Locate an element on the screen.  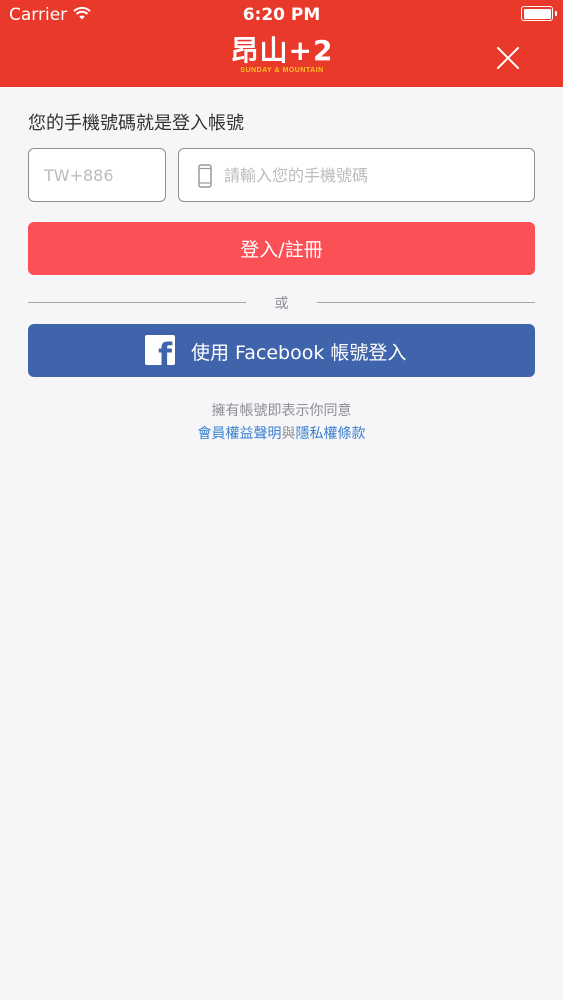
or-separator: 或 is located at coordinates (281, 304).